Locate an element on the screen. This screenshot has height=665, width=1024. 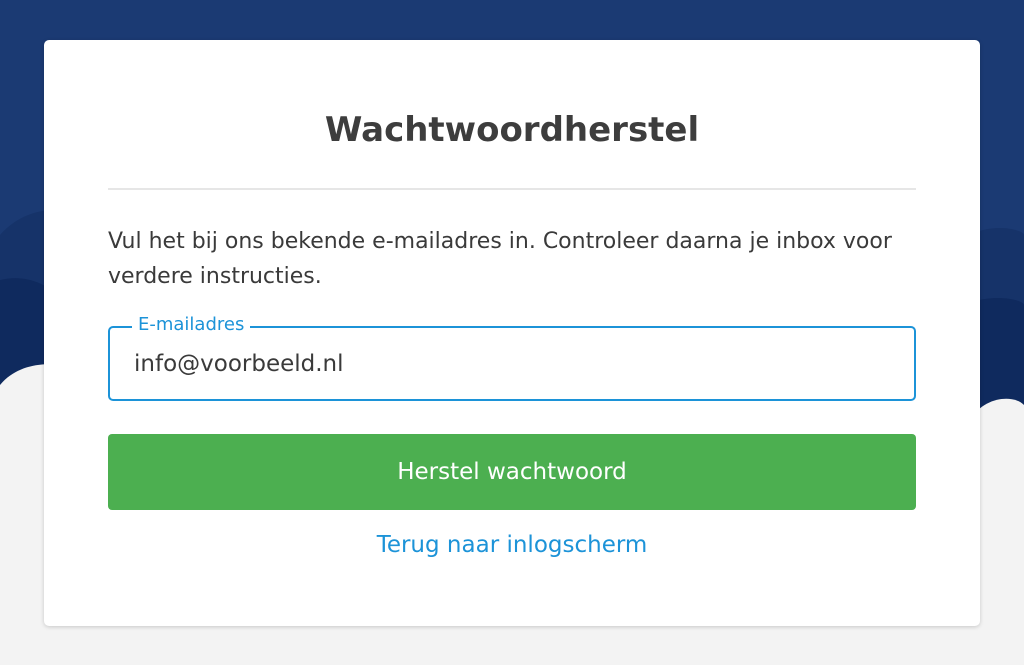
email-field: E-mailadres is located at coordinates (512, 357).